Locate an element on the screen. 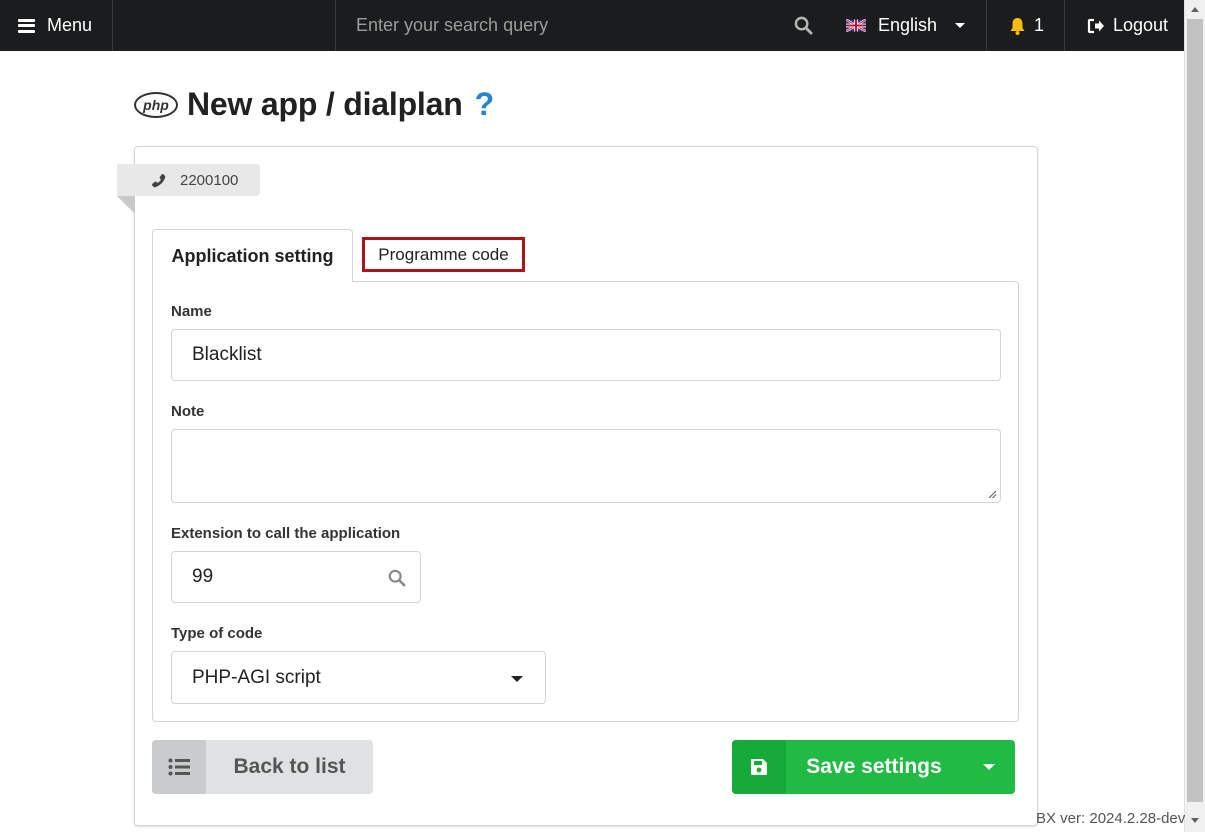  tab-label: Programme code is located at coordinates (443, 254).